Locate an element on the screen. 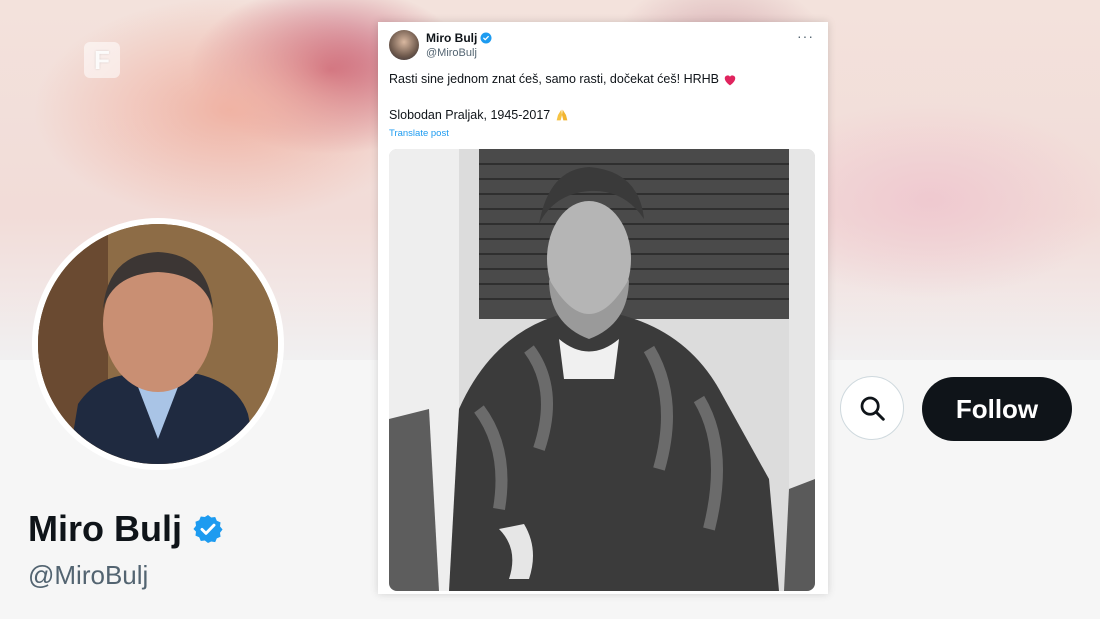 This screenshot has width=1100, height=619. pray-icon is located at coordinates (562, 115).